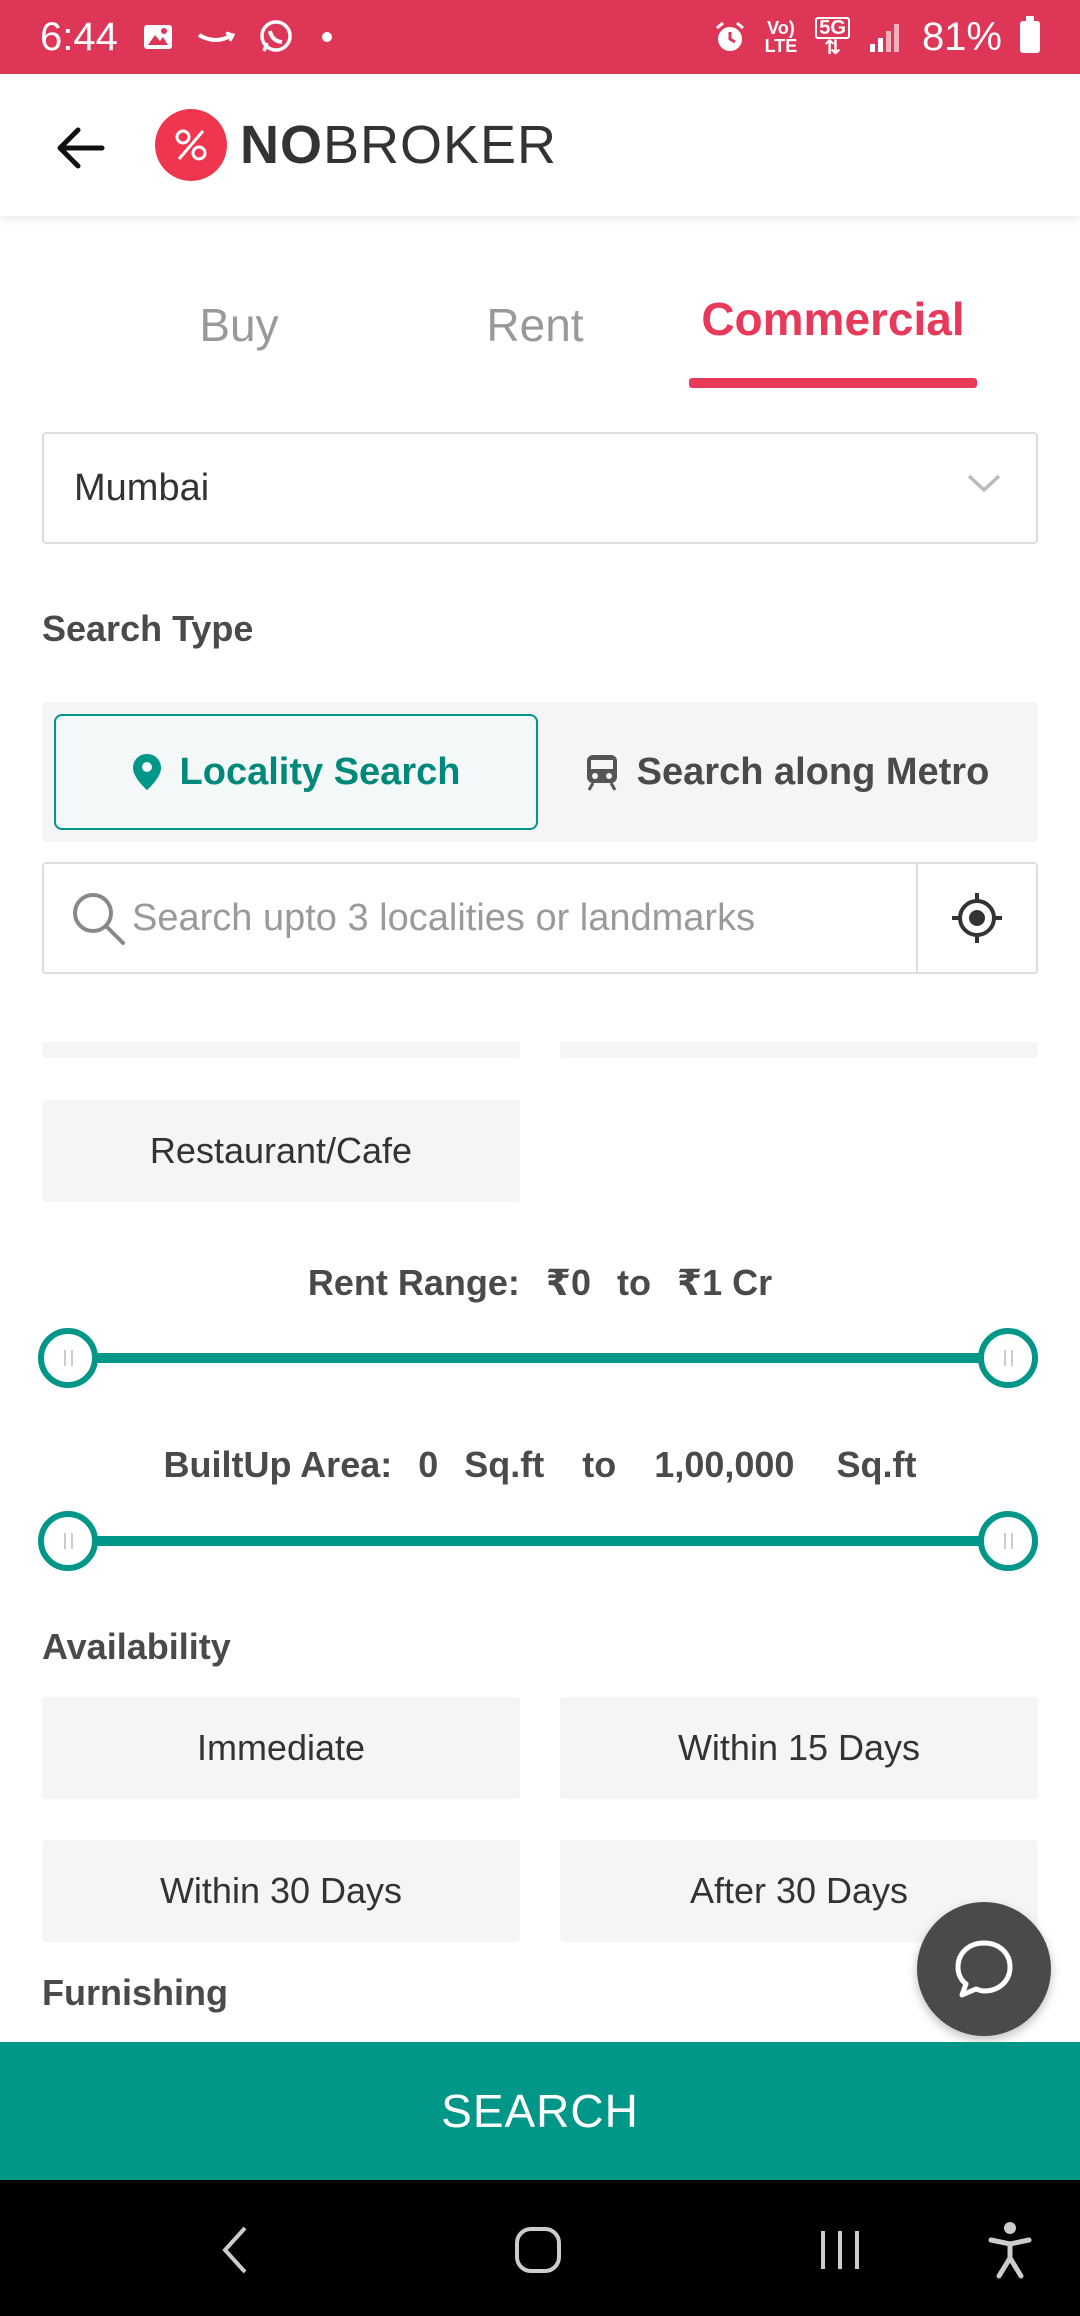 The height and width of the screenshot is (2316, 1080). Describe the element at coordinates (540, 1464) in the screenshot. I see `builtup-area-label: BuiltUp Area: 0 Sq.ft to 1,00,000 Sq.ft` at that location.